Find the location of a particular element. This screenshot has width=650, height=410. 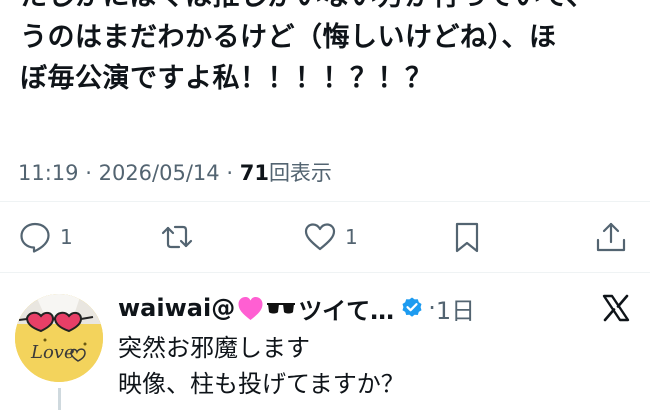

tweet-date: 2026/05/14 is located at coordinates (159, 173).